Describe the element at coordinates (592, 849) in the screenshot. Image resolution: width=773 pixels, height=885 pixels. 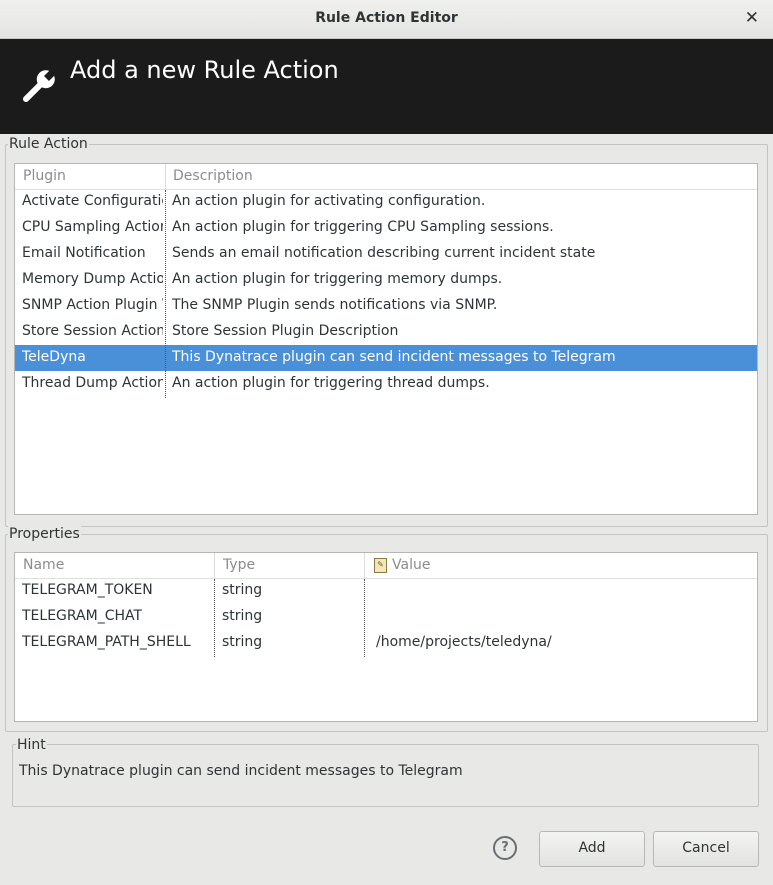
I see `add-button: Add` at that location.